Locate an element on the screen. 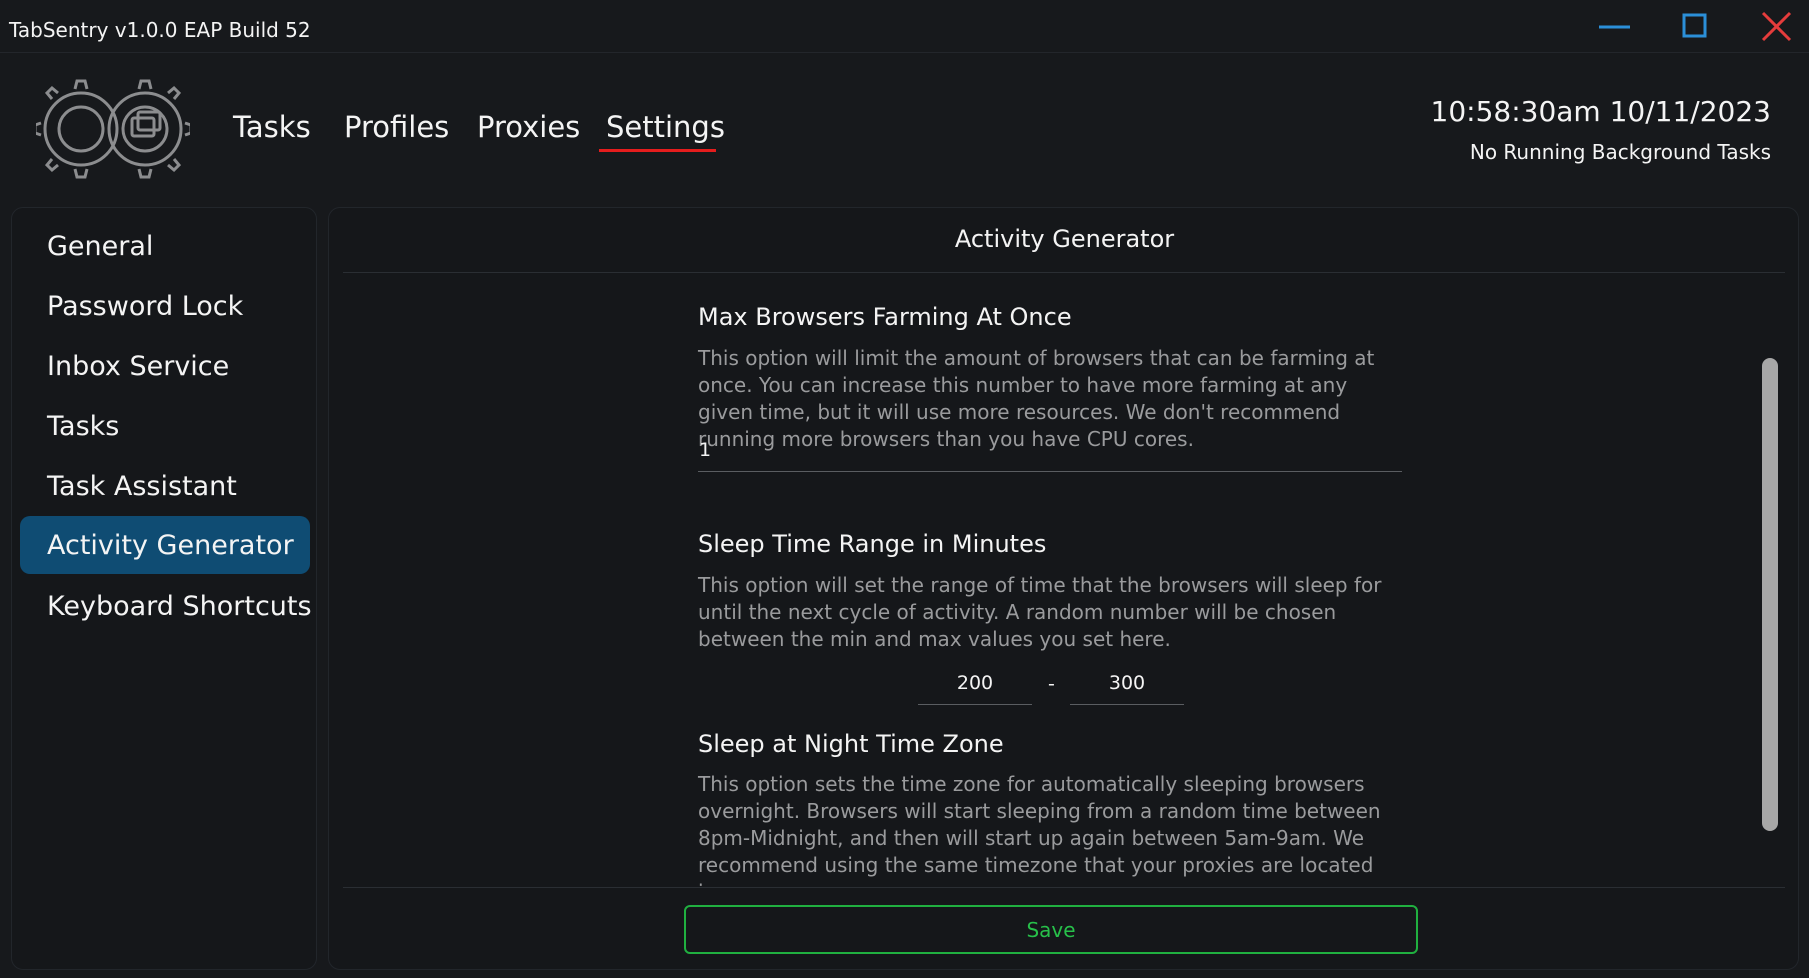  background-status: No Running Background Tasks is located at coordinates (1620, 152).